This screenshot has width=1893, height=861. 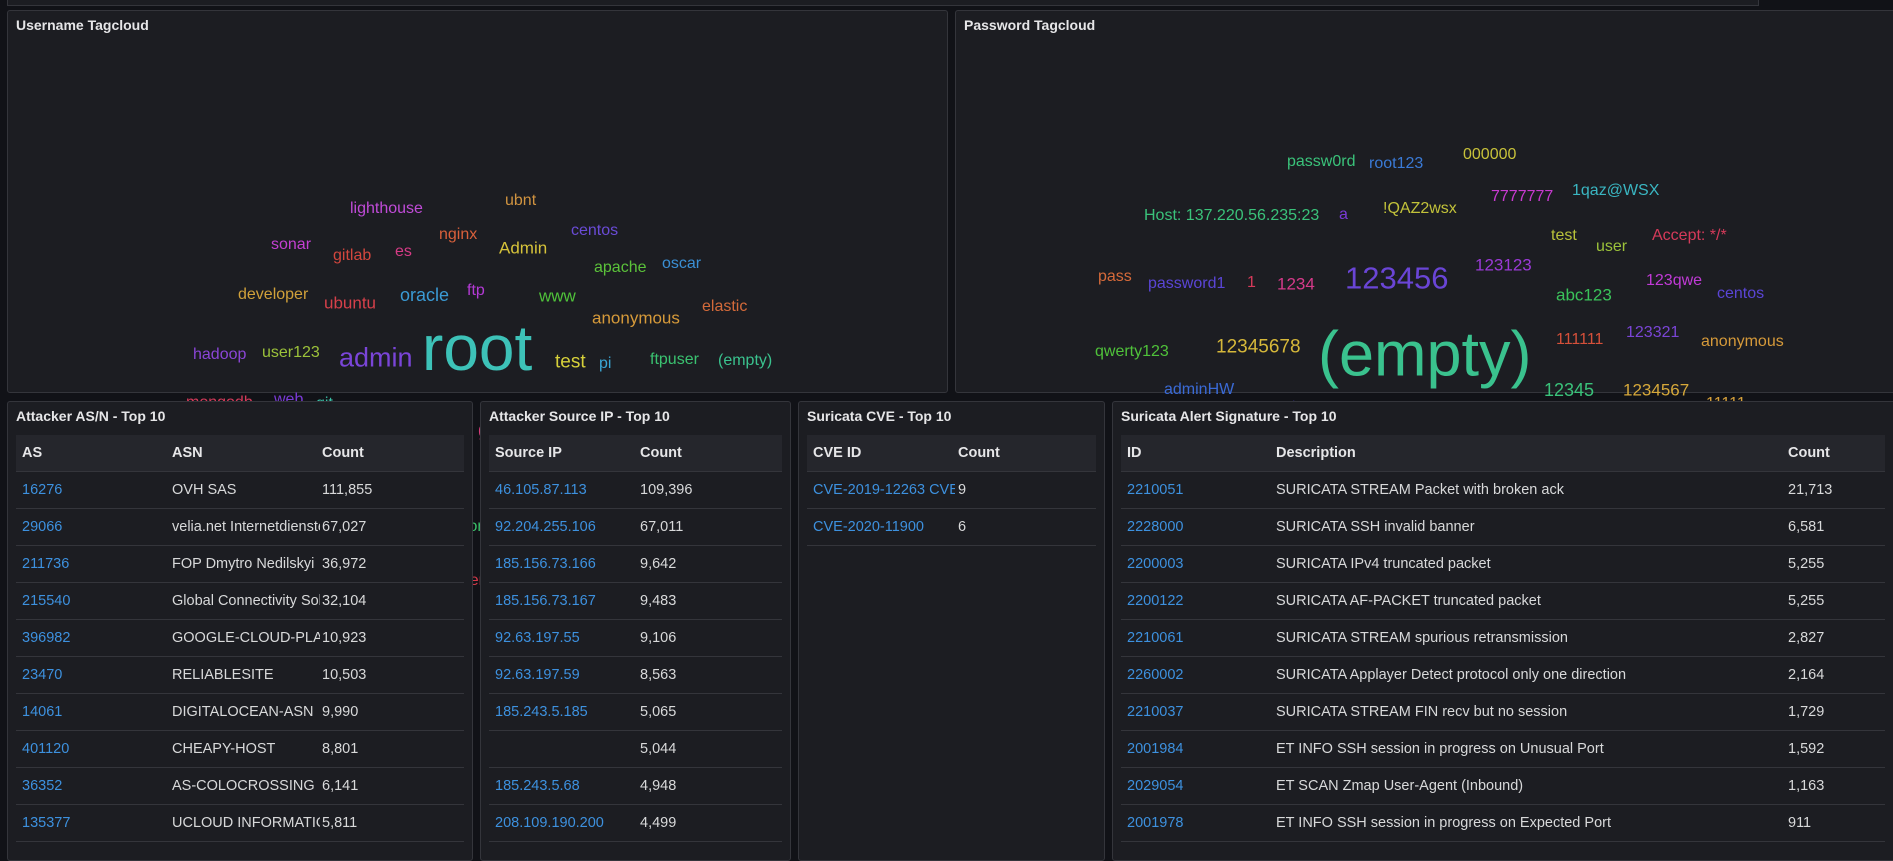 What do you see at coordinates (570, 362) in the screenshot?
I see `username-tag: test` at bounding box center [570, 362].